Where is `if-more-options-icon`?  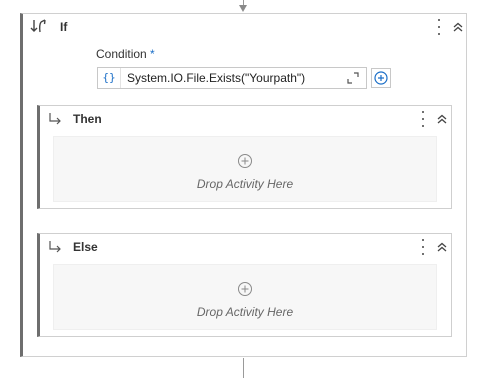
if-more-options-icon is located at coordinates (439, 27).